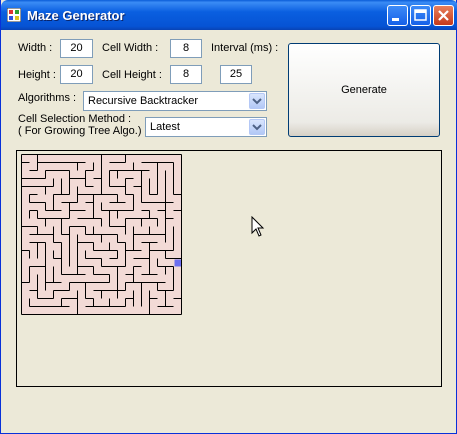 The height and width of the screenshot is (434, 457). Describe the element at coordinates (80, 131) in the screenshot. I see `cell-selection-sublabel: ( For Growing Tree Algo.)` at that location.